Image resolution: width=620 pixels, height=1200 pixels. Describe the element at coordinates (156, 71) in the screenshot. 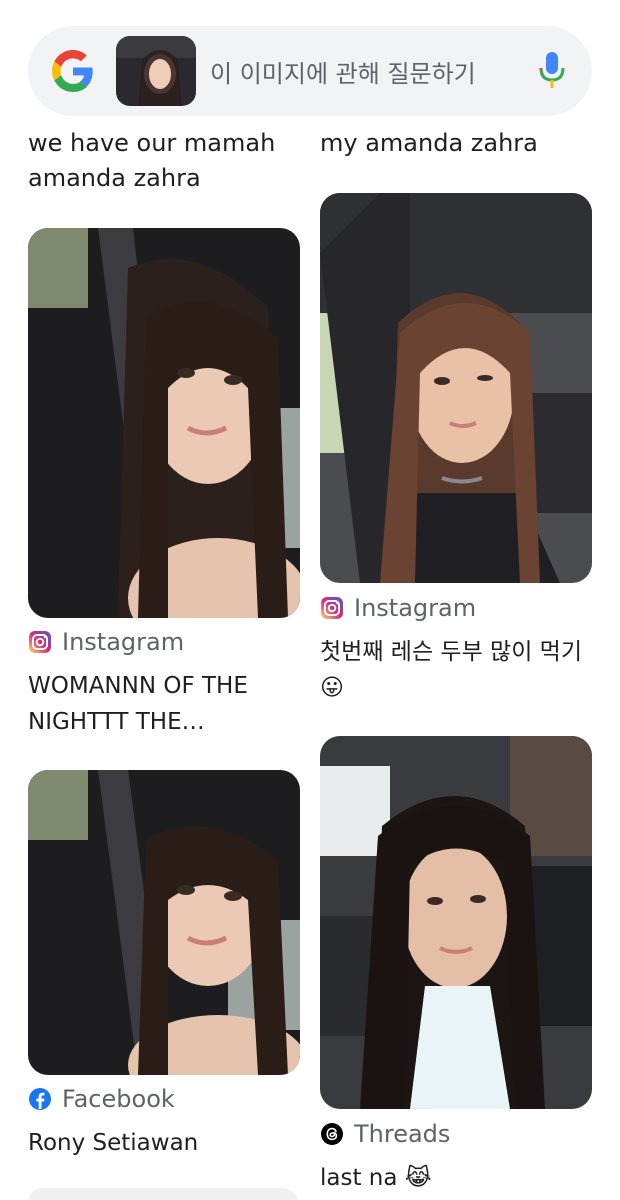

I see `search-image-thumbnail` at that location.